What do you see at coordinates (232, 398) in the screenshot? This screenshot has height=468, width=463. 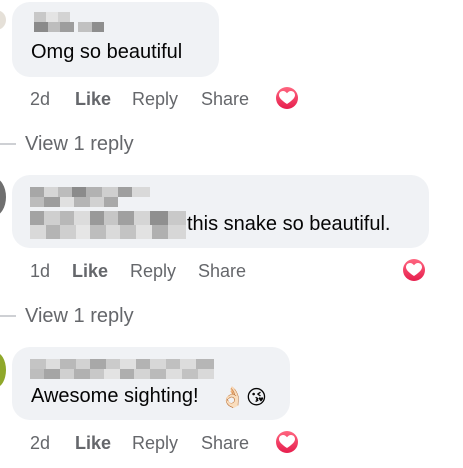 I see `ok-hand-emoji: 👌🏻` at bounding box center [232, 398].